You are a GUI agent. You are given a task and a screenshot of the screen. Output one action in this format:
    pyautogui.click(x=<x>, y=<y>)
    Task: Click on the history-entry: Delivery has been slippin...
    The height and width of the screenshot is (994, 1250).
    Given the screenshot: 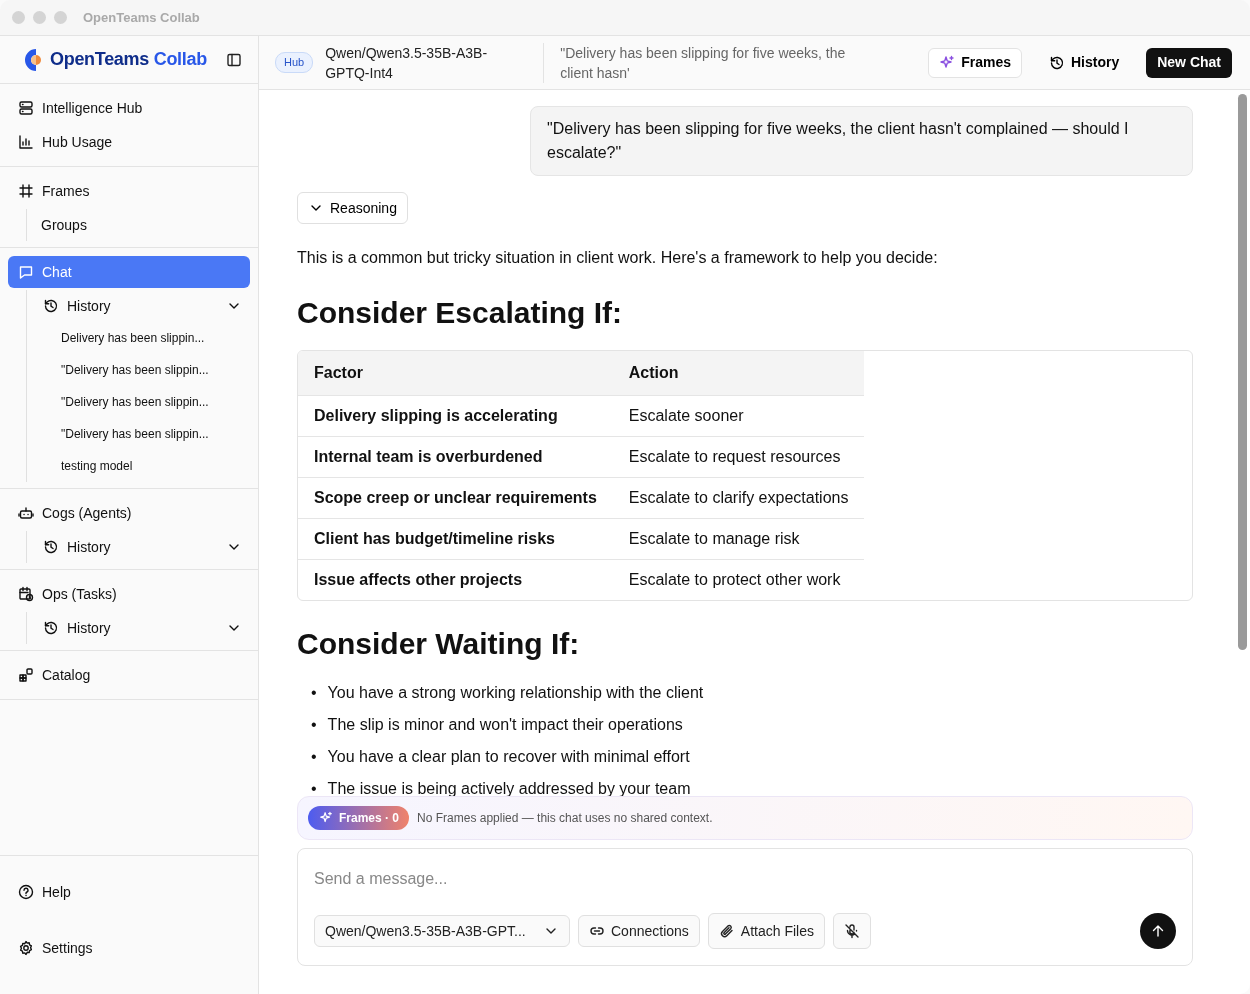 What is the action you would take?
    pyautogui.click(x=143, y=338)
    